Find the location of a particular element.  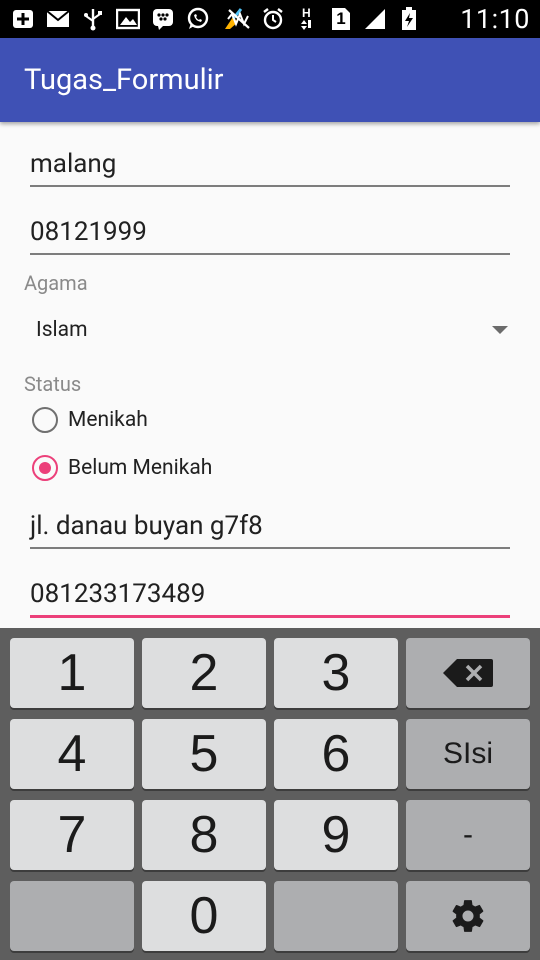

svg-text: H is located at coordinates (306, 13).